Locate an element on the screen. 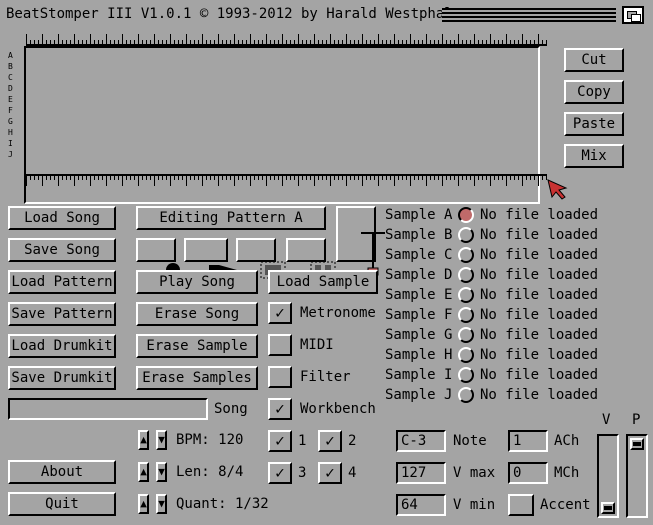 This screenshot has width=653, height=525. note-field: C-3 is located at coordinates (421, 441).